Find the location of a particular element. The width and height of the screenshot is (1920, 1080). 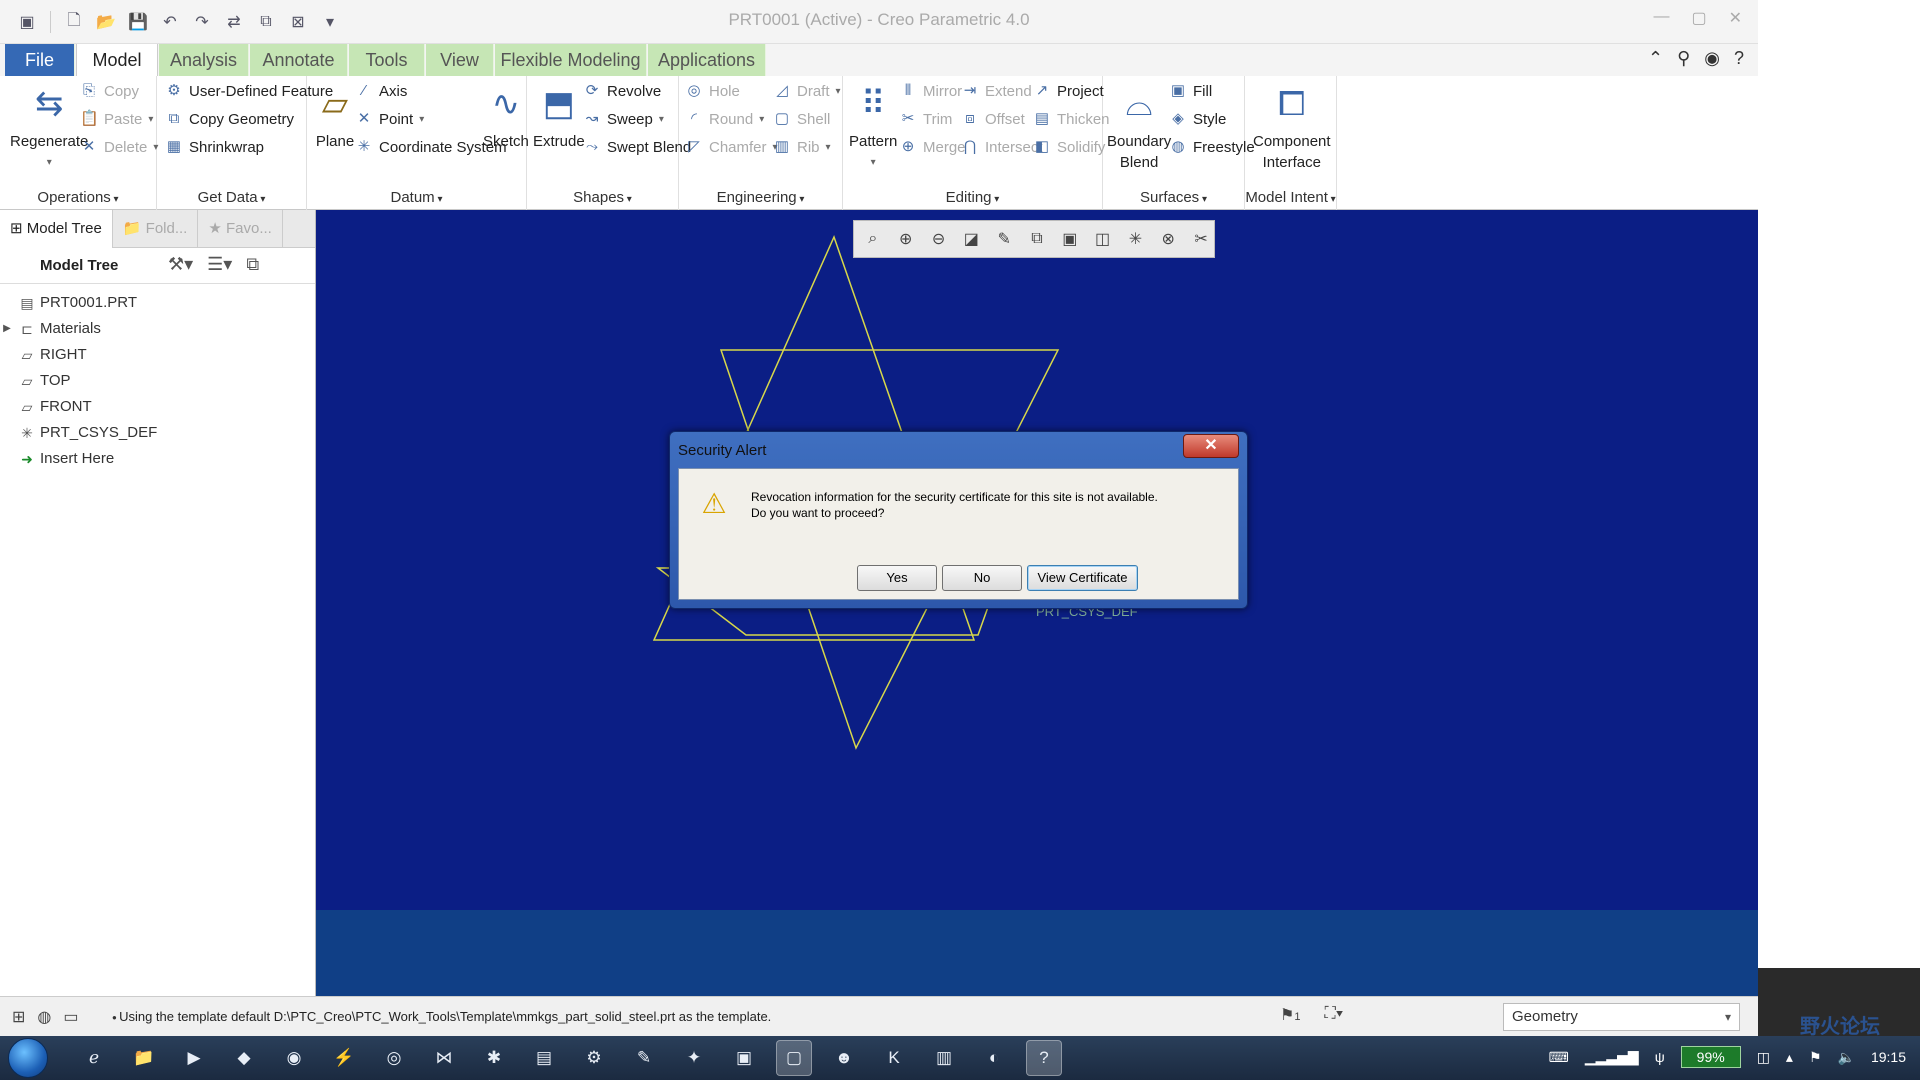

draft-button: ◿ Draft ▾ is located at coordinates (806, 91).